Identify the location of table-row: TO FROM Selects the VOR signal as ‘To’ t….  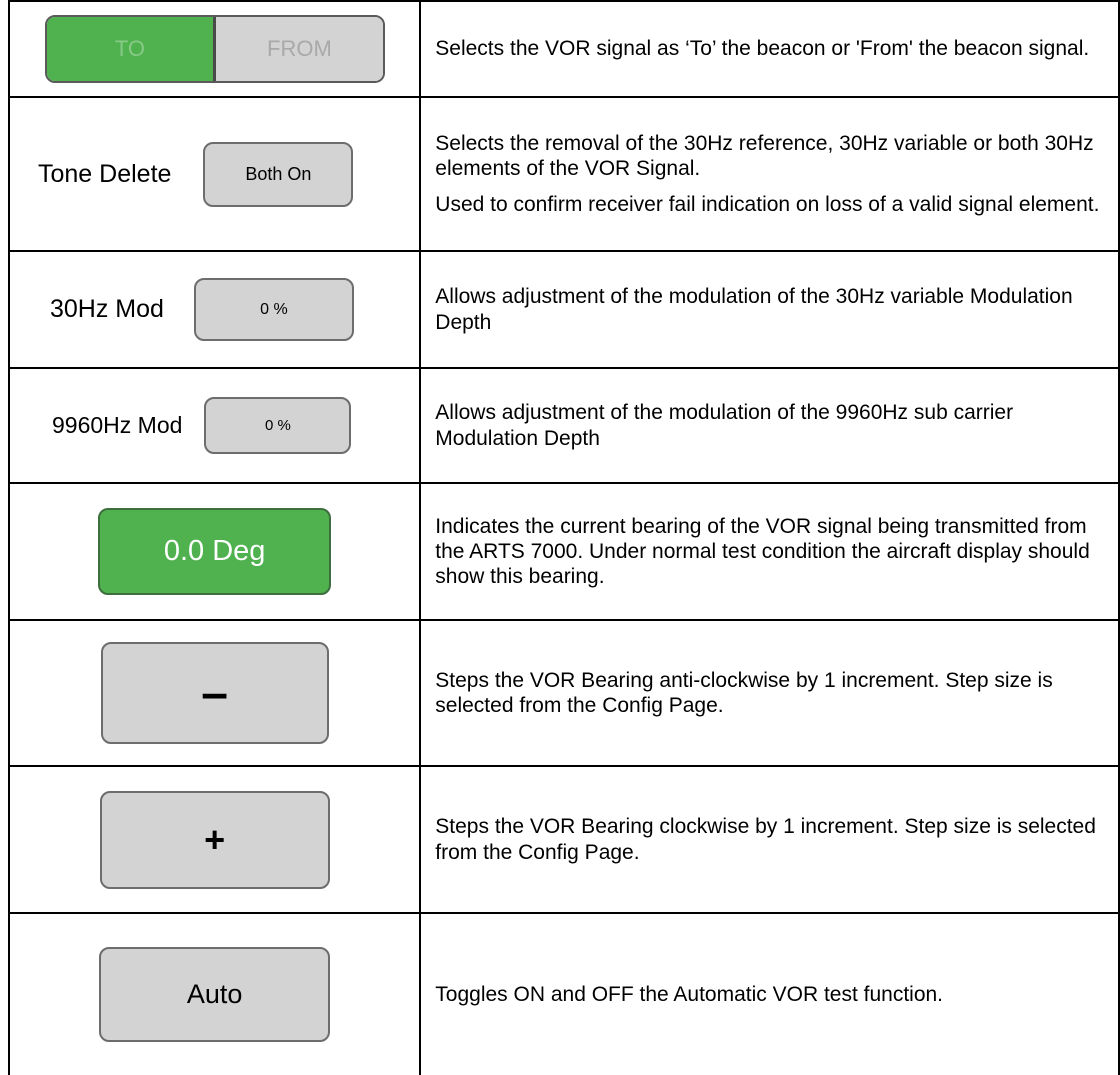
(563, 49).